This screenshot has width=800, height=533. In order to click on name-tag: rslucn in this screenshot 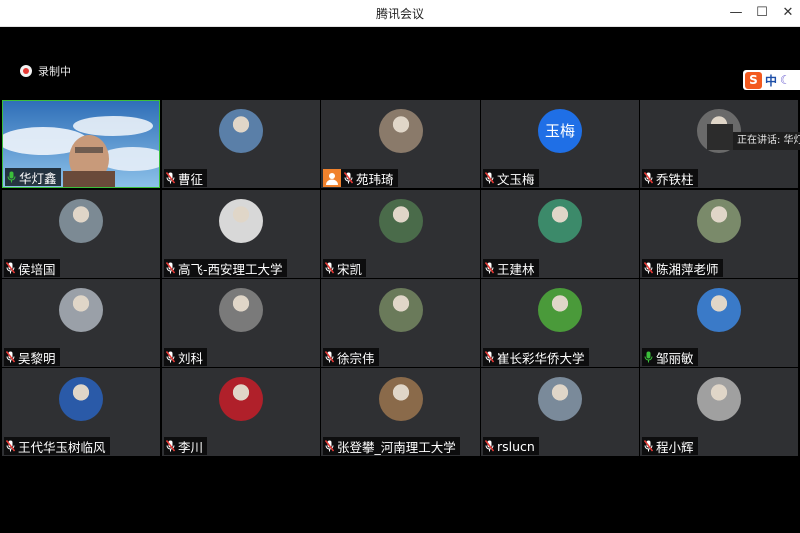, I will do `click(511, 446)`.